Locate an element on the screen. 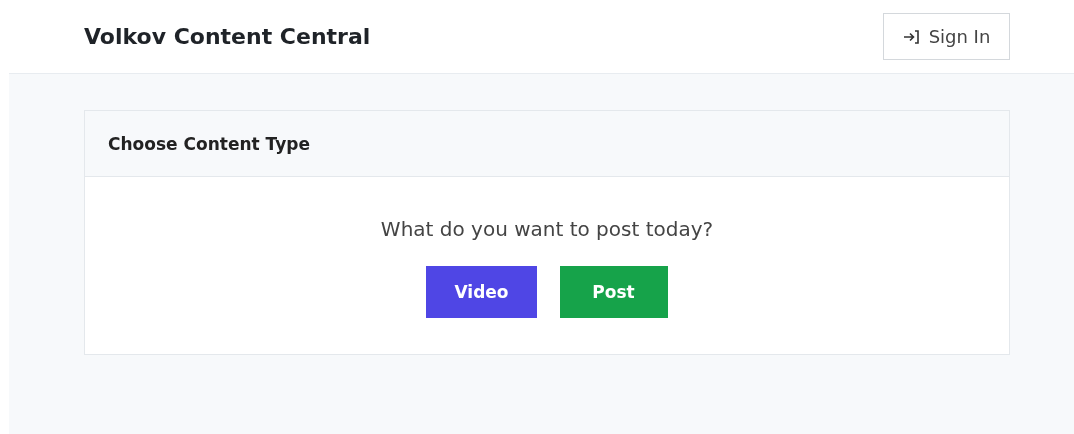 The width and height of the screenshot is (1074, 434). site-title: Volkov Content Central is located at coordinates (227, 36).